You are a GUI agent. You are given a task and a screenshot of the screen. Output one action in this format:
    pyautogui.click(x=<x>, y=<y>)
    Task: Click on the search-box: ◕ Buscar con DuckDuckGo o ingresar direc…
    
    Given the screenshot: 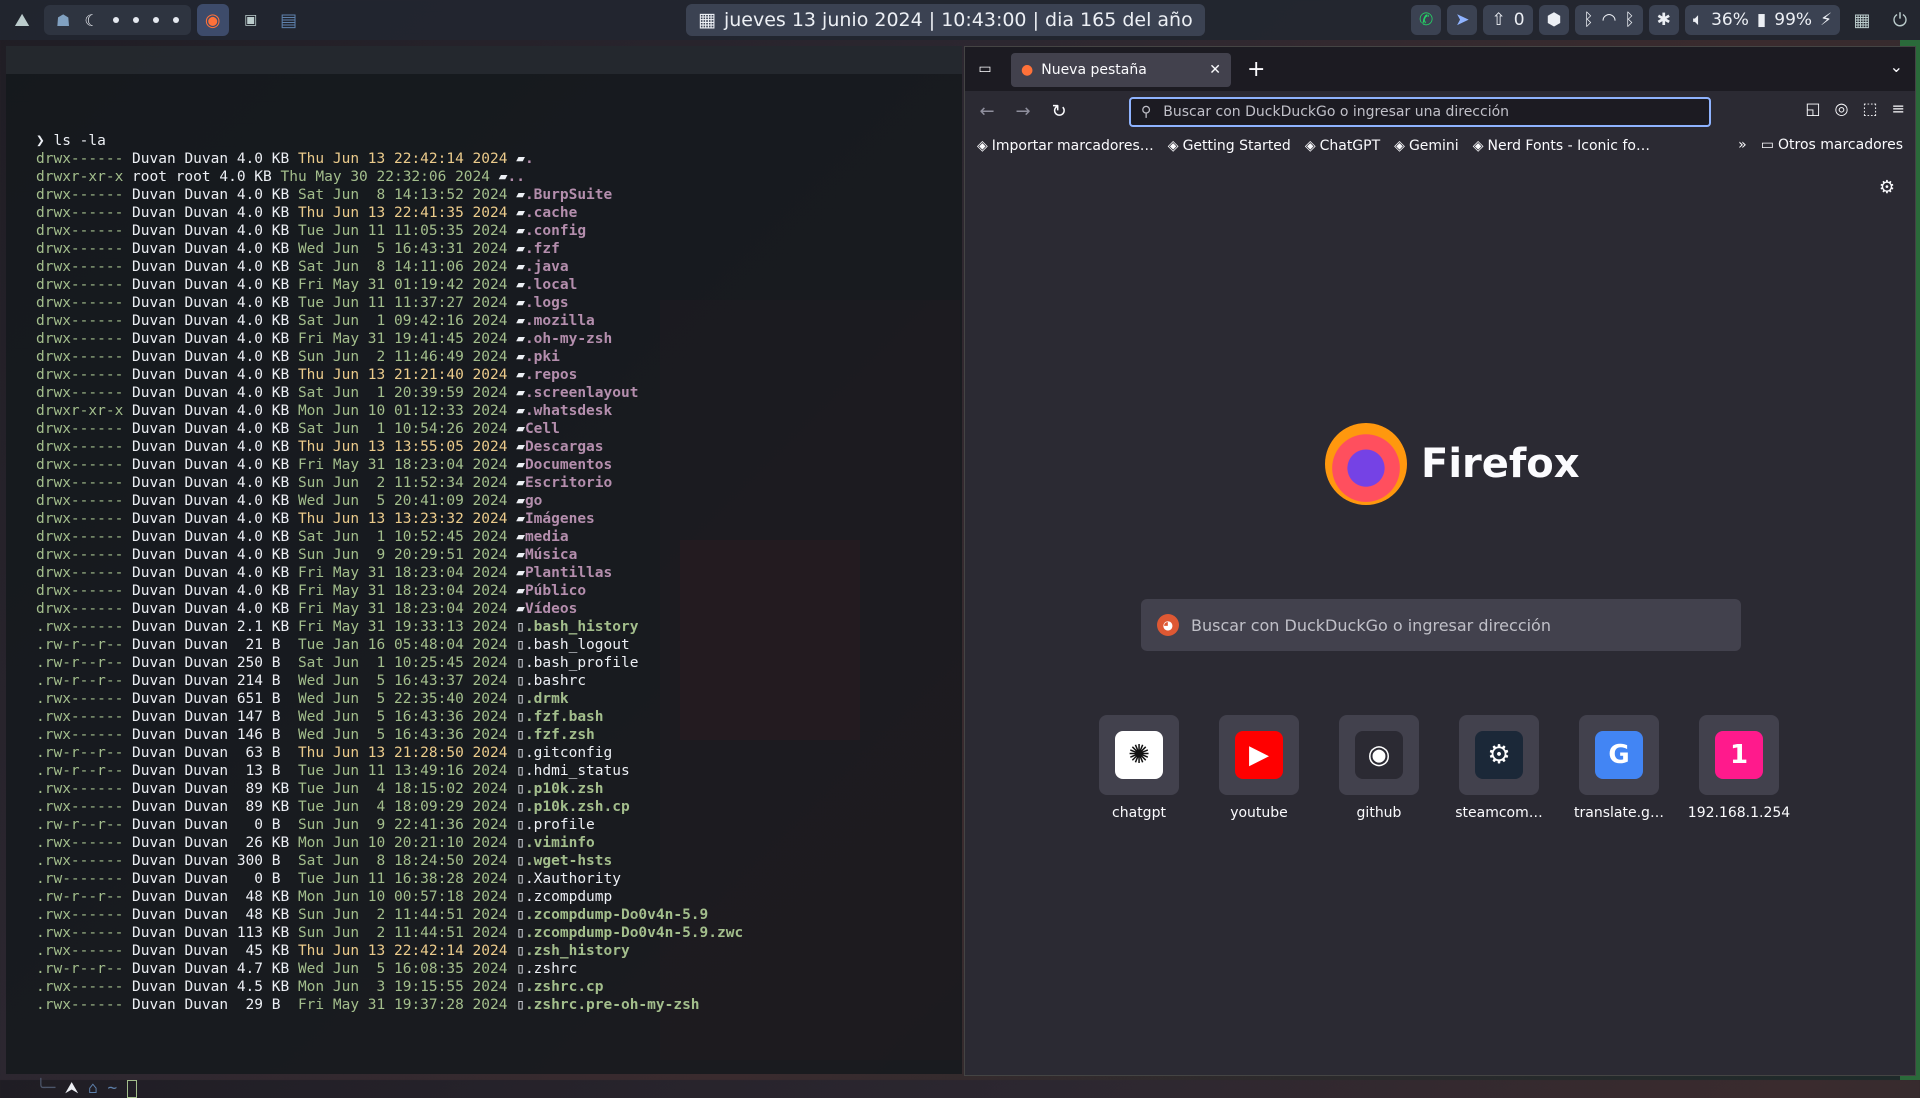 What is the action you would take?
    pyautogui.click(x=1441, y=625)
    